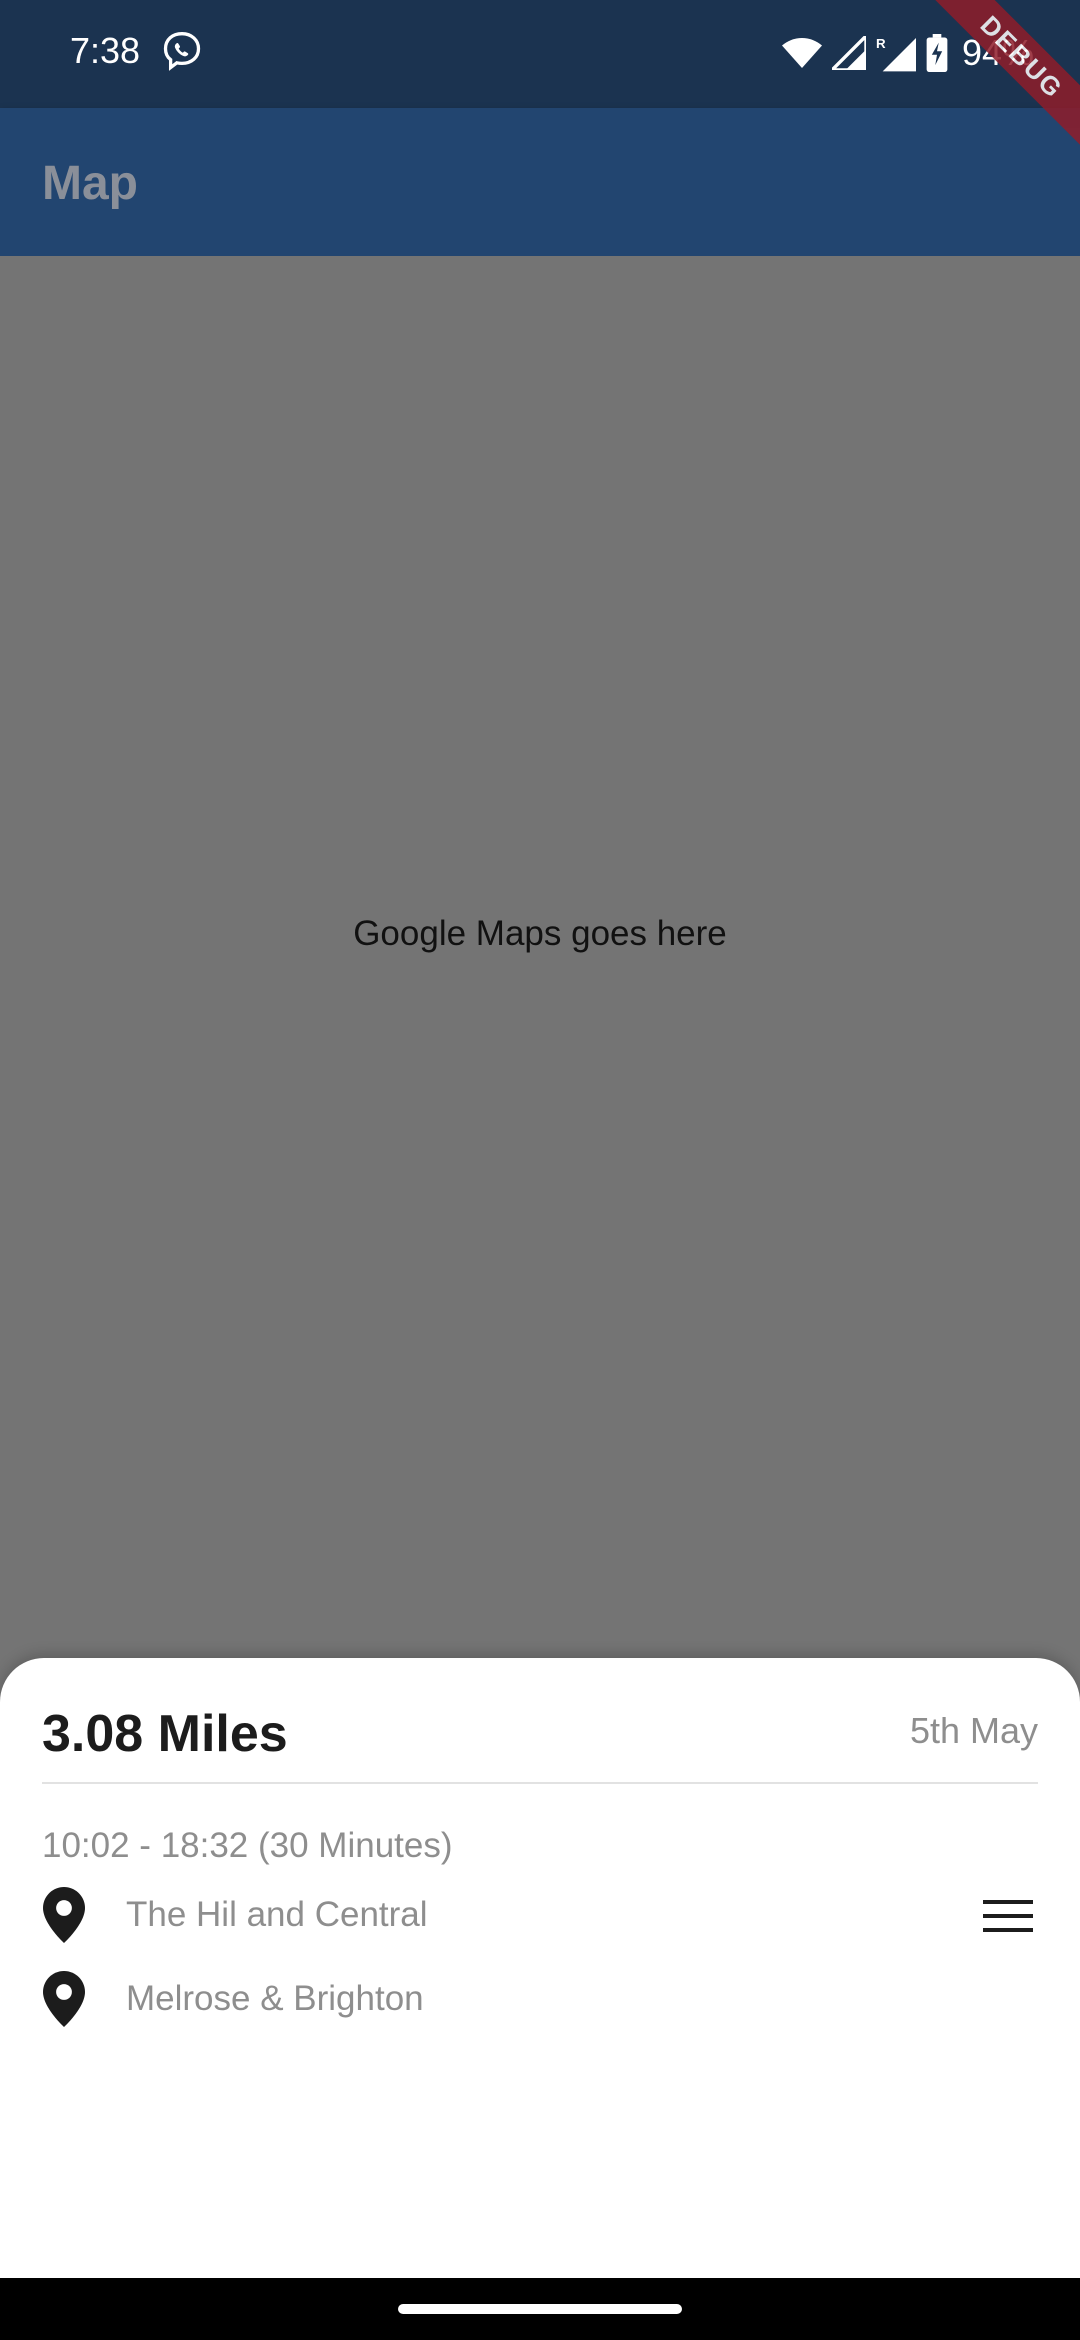 The height and width of the screenshot is (2340, 1080). I want to click on status-bar: 7:38 R 94% DEBUG, so click(540, 78).